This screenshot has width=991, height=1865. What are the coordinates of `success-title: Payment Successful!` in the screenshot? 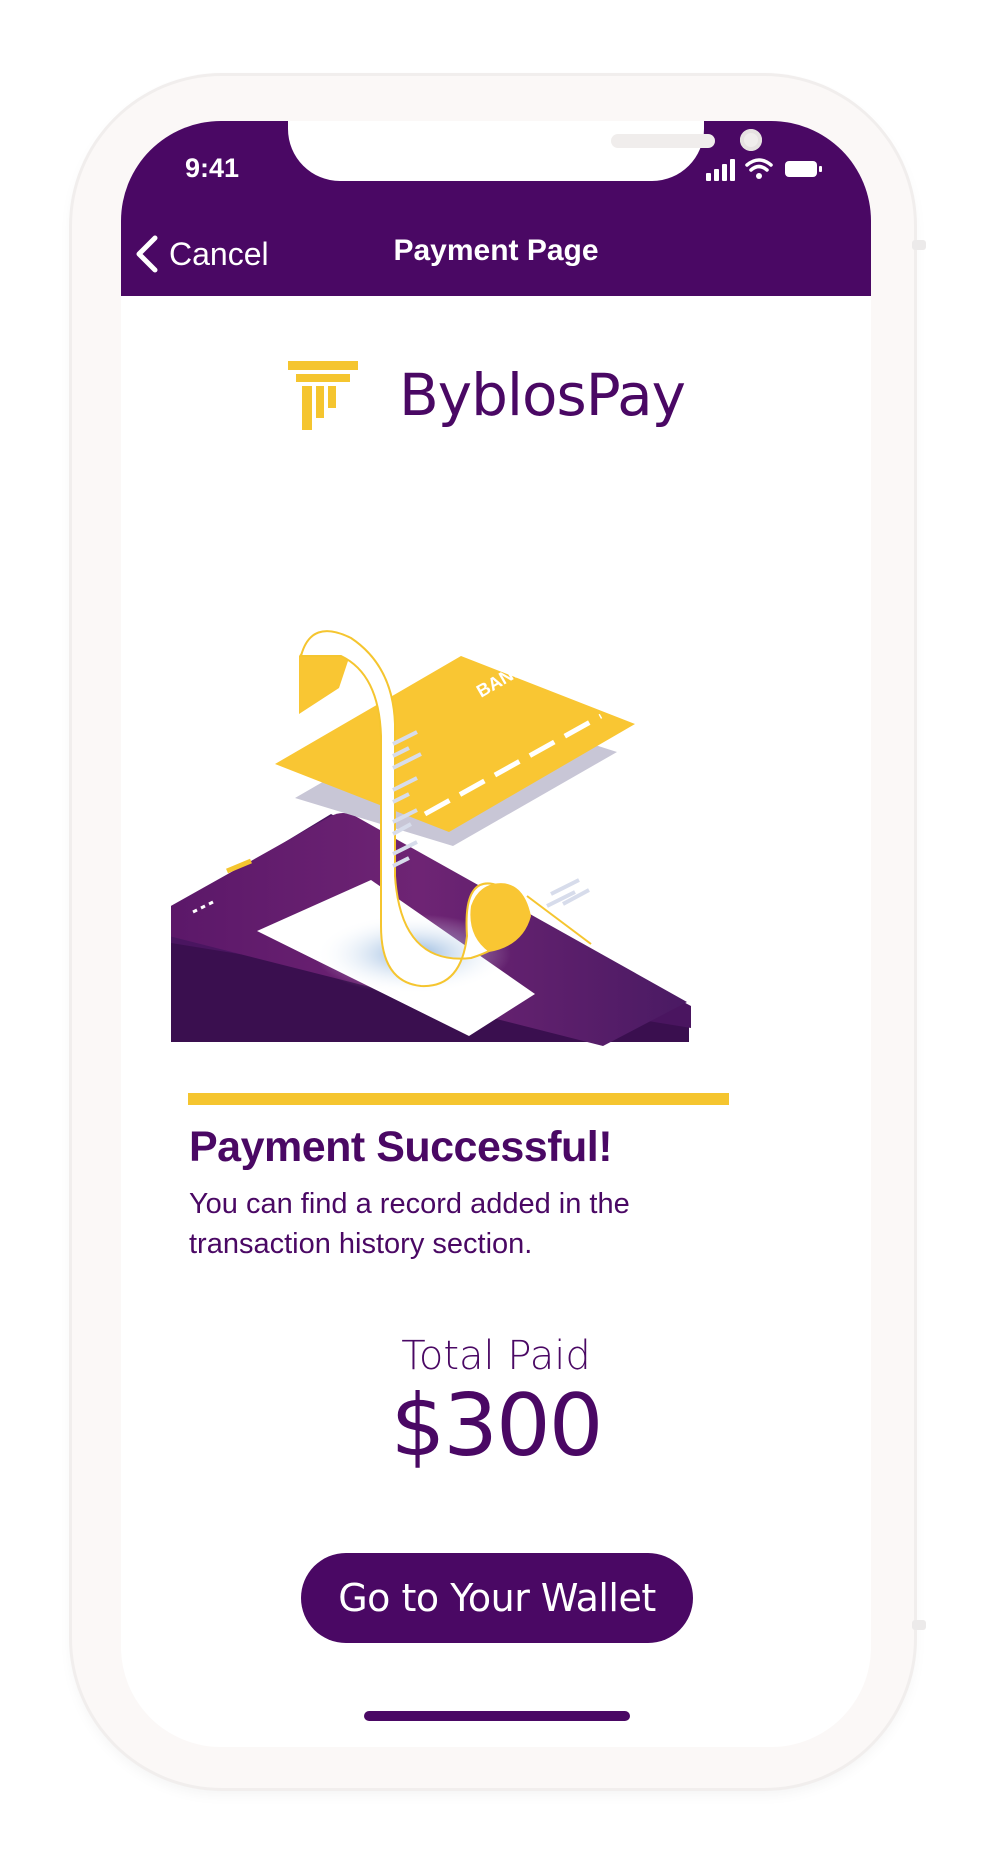 It's located at (401, 1147).